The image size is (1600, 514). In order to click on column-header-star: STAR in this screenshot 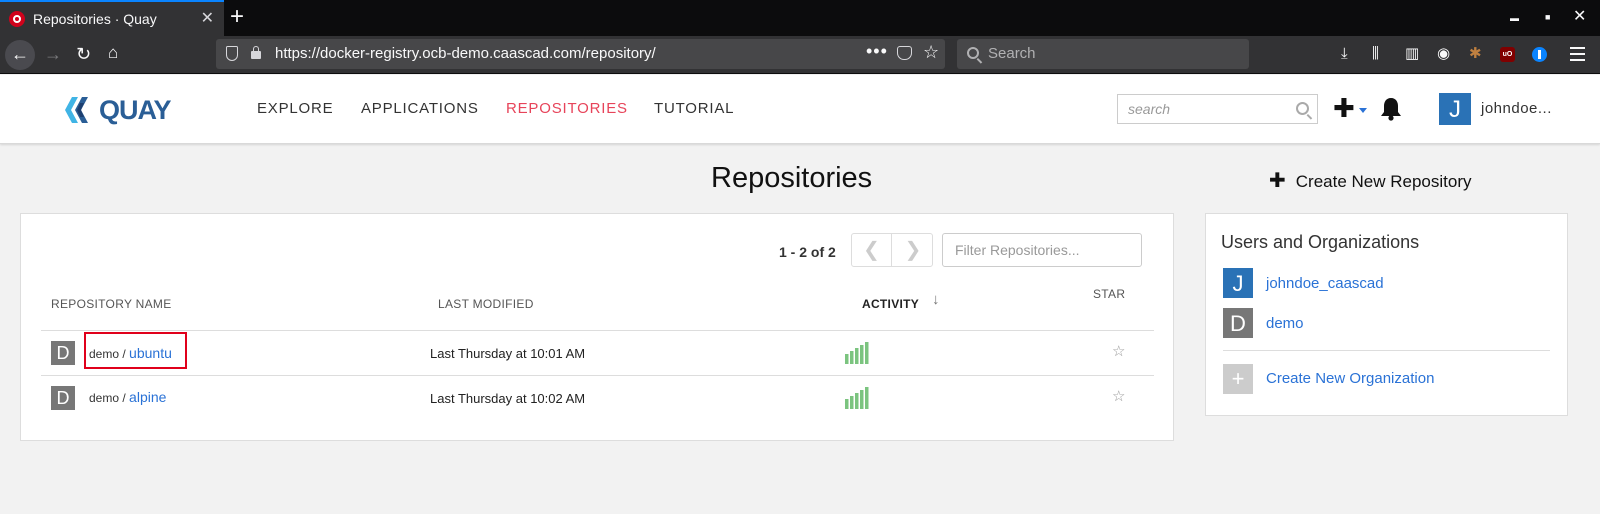, I will do `click(1109, 294)`.